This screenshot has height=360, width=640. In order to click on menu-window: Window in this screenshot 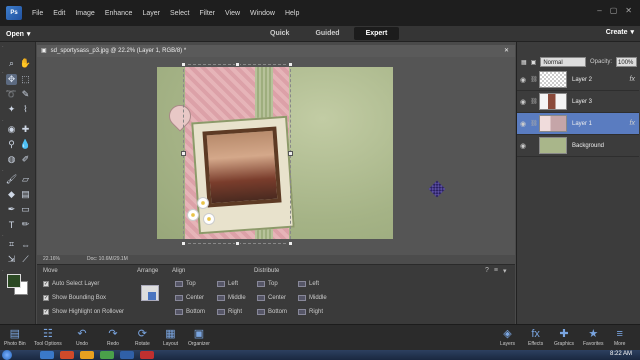, I will do `click(262, 13)`.